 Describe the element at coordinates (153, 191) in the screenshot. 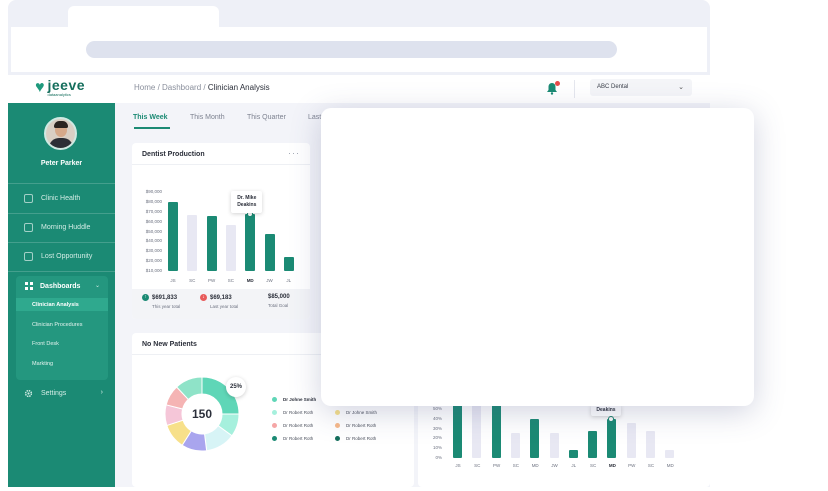

I see `y-axis-tick-label: $90,000` at that location.